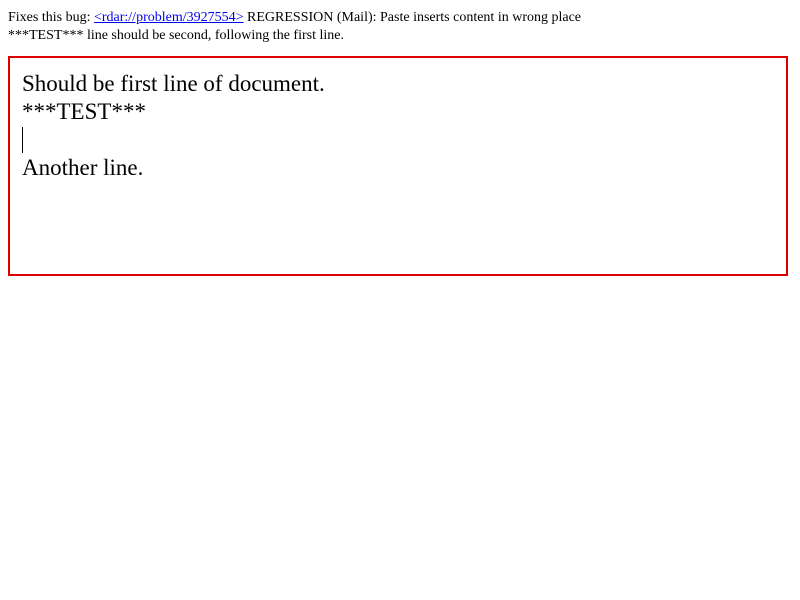 Image resolution: width=800 pixels, height=600 pixels. What do you see at coordinates (51, 17) in the screenshot?
I see `bug-prefix-text: Fixes this bug:` at bounding box center [51, 17].